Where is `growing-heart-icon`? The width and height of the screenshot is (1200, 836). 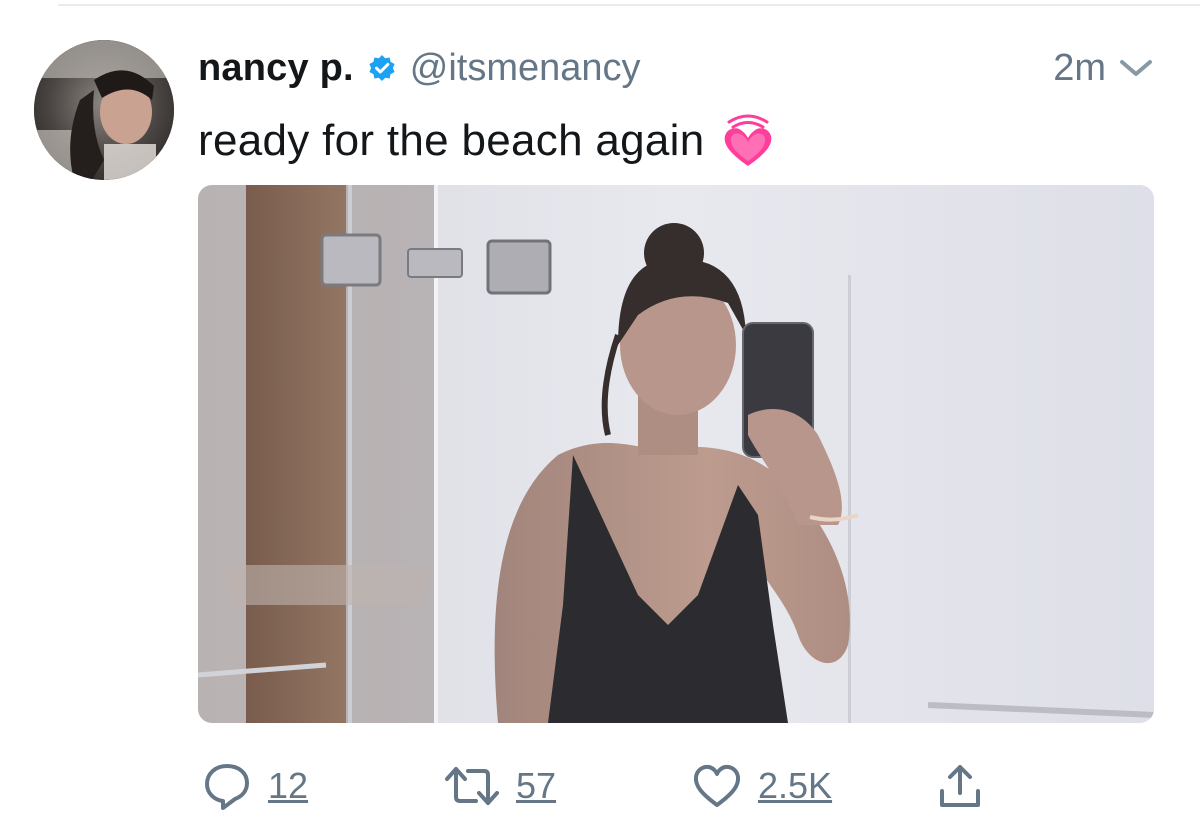 growing-heart-icon is located at coordinates (747, 140).